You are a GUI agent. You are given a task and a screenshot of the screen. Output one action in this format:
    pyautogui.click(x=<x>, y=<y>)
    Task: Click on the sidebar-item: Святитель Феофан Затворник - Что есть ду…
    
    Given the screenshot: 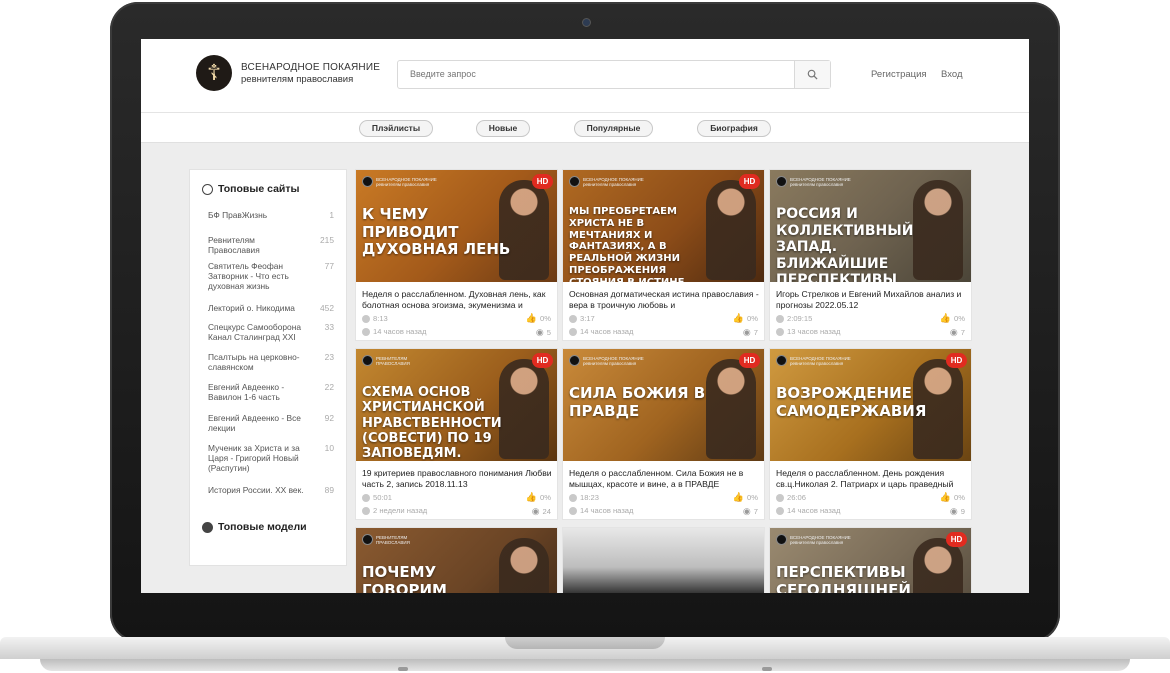 What is the action you would take?
    pyautogui.click(x=271, y=276)
    